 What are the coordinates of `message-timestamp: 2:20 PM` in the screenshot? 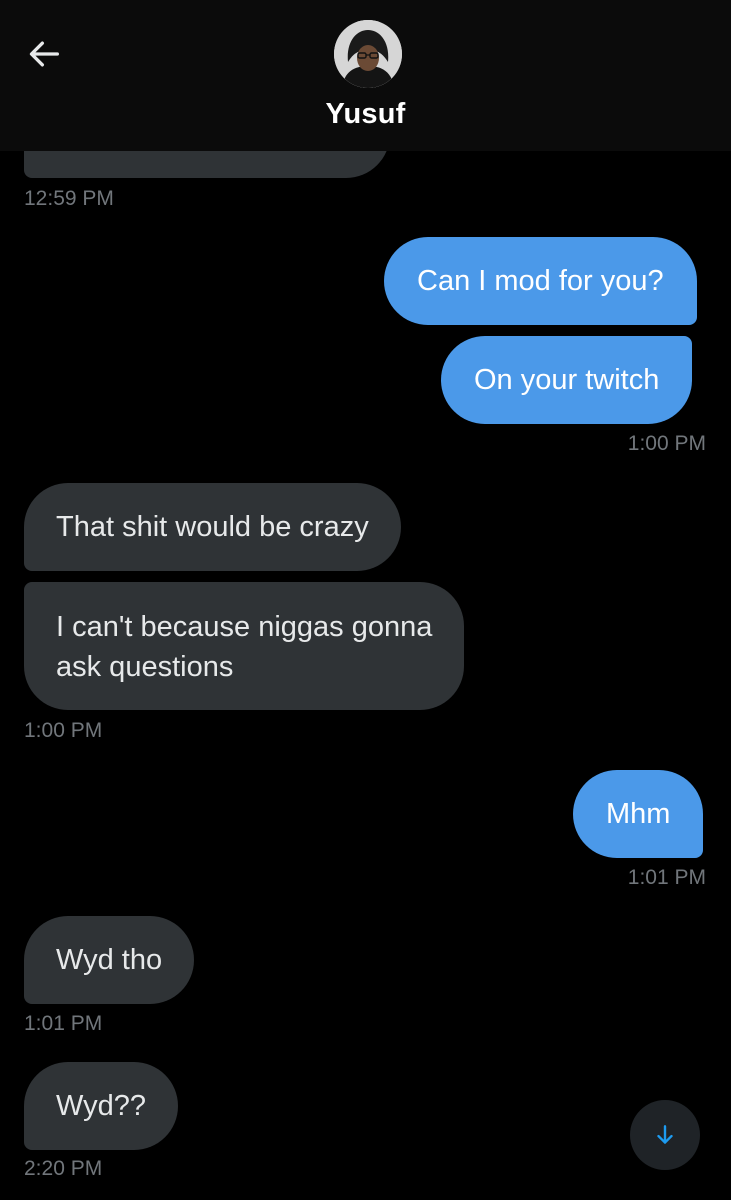 It's located at (63, 1168).